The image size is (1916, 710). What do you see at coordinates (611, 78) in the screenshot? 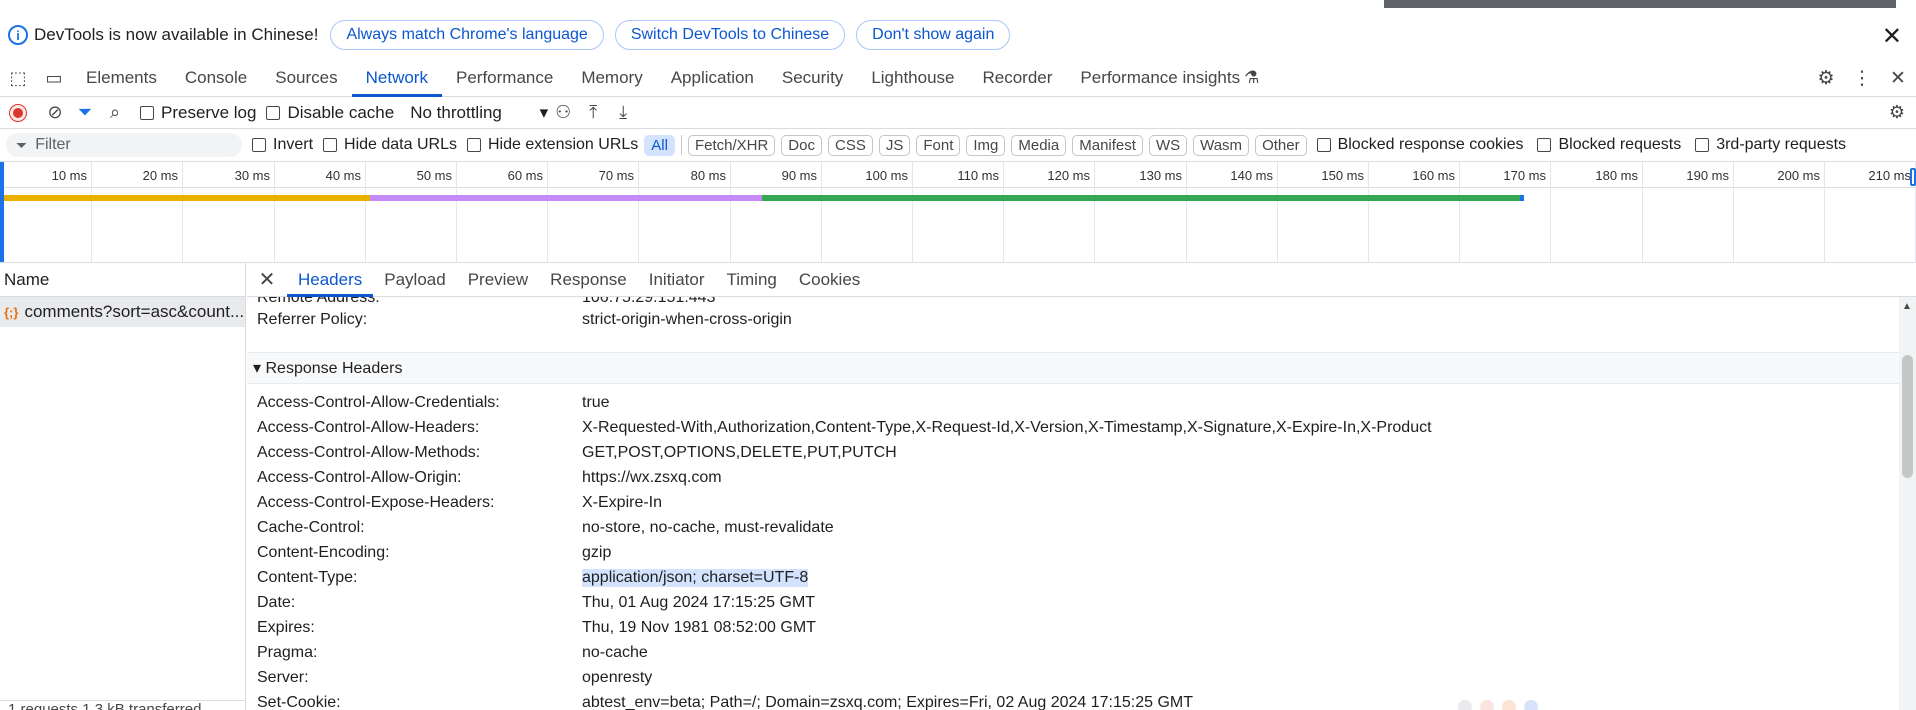
I see `tab-memory: Memory` at bounding box center [611, 78].